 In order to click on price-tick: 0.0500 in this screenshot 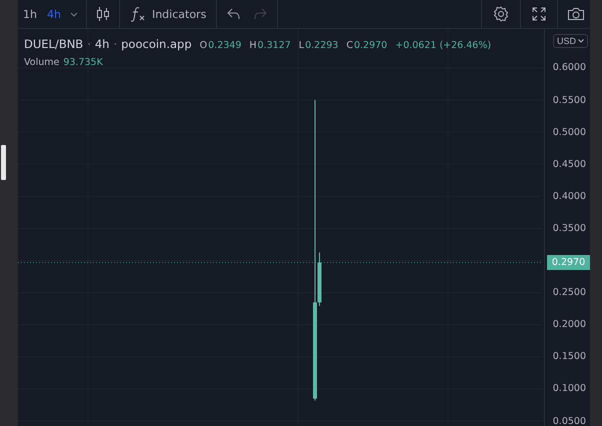, I will do `click(569, 421)`.